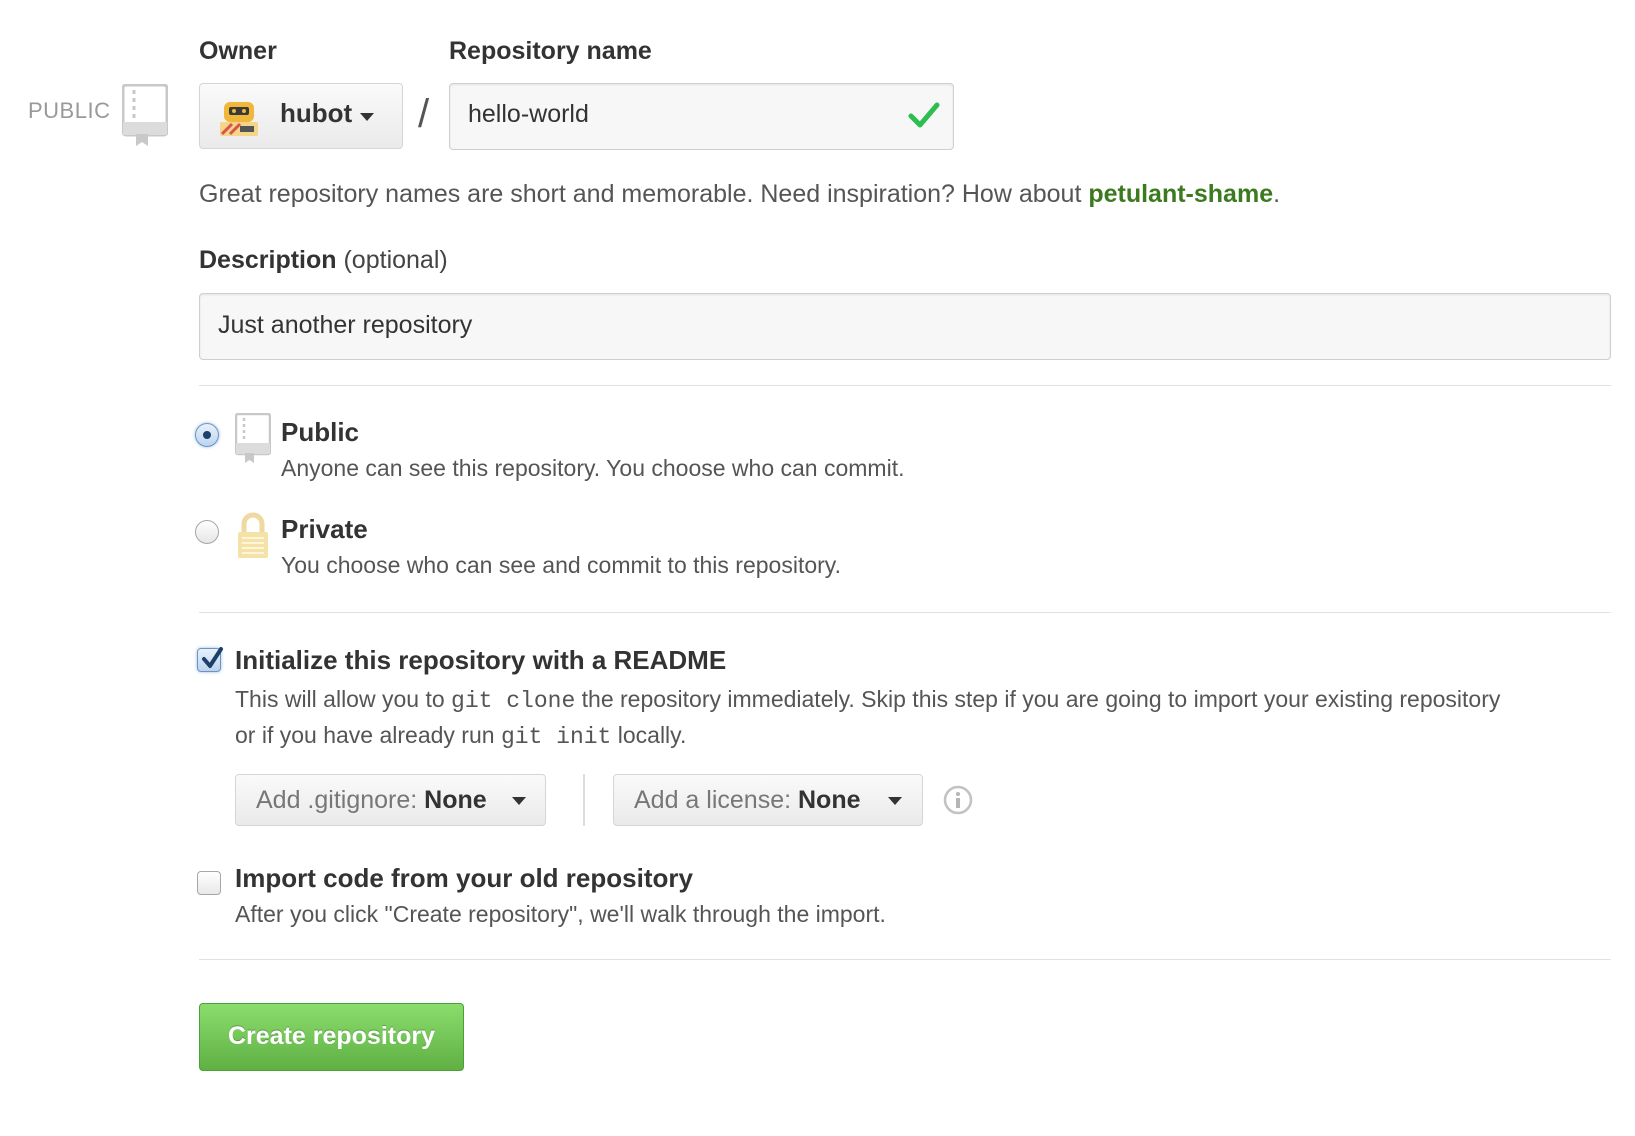 This screenshot has height=1136, width=1635. Describe the element at coordinates (145, 115) in the screenshot. I see `repo-book-icon` at that location.